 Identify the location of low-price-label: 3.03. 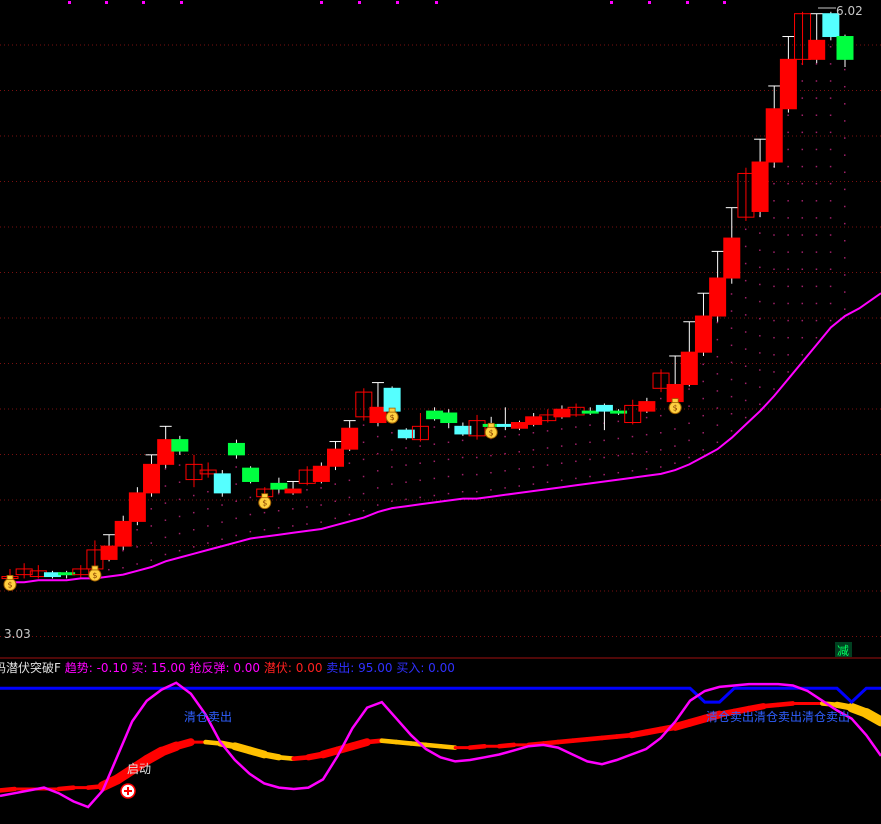
(17, 634).